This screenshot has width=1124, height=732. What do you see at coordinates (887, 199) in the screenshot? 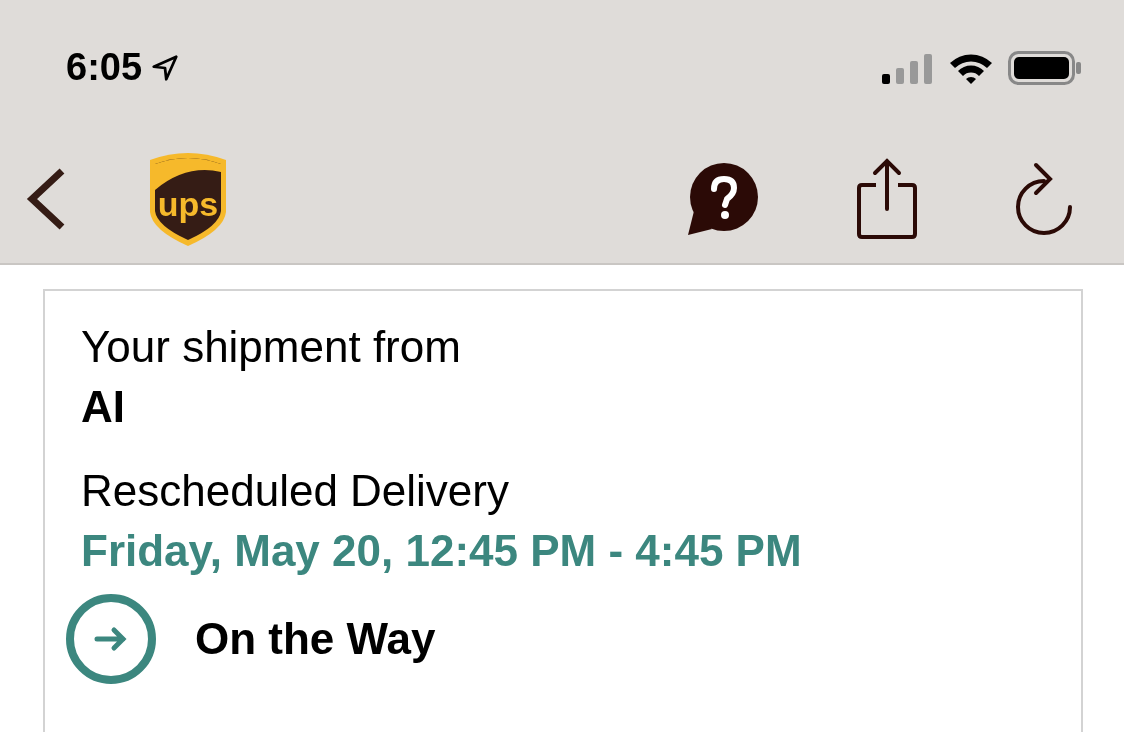
I see `share-button` at bounding box center [887, 199].